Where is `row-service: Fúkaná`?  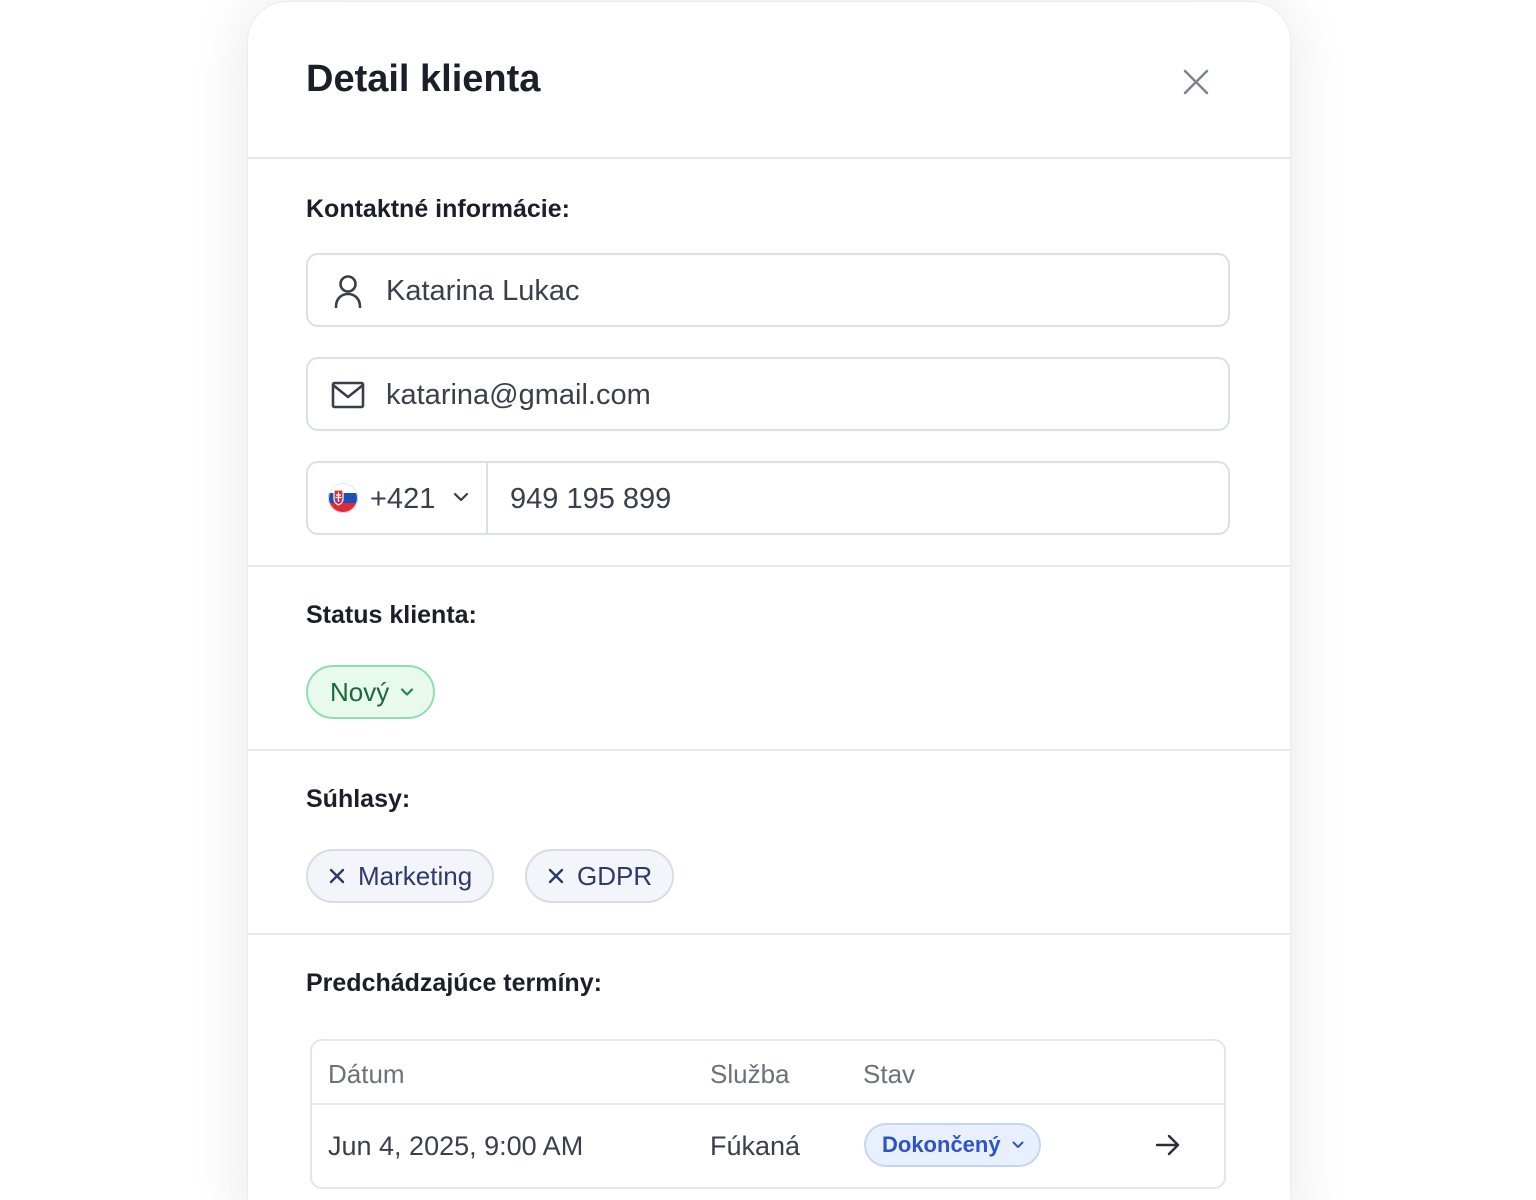 row-service: Fúkaná is located at coordinates (755, 1146).